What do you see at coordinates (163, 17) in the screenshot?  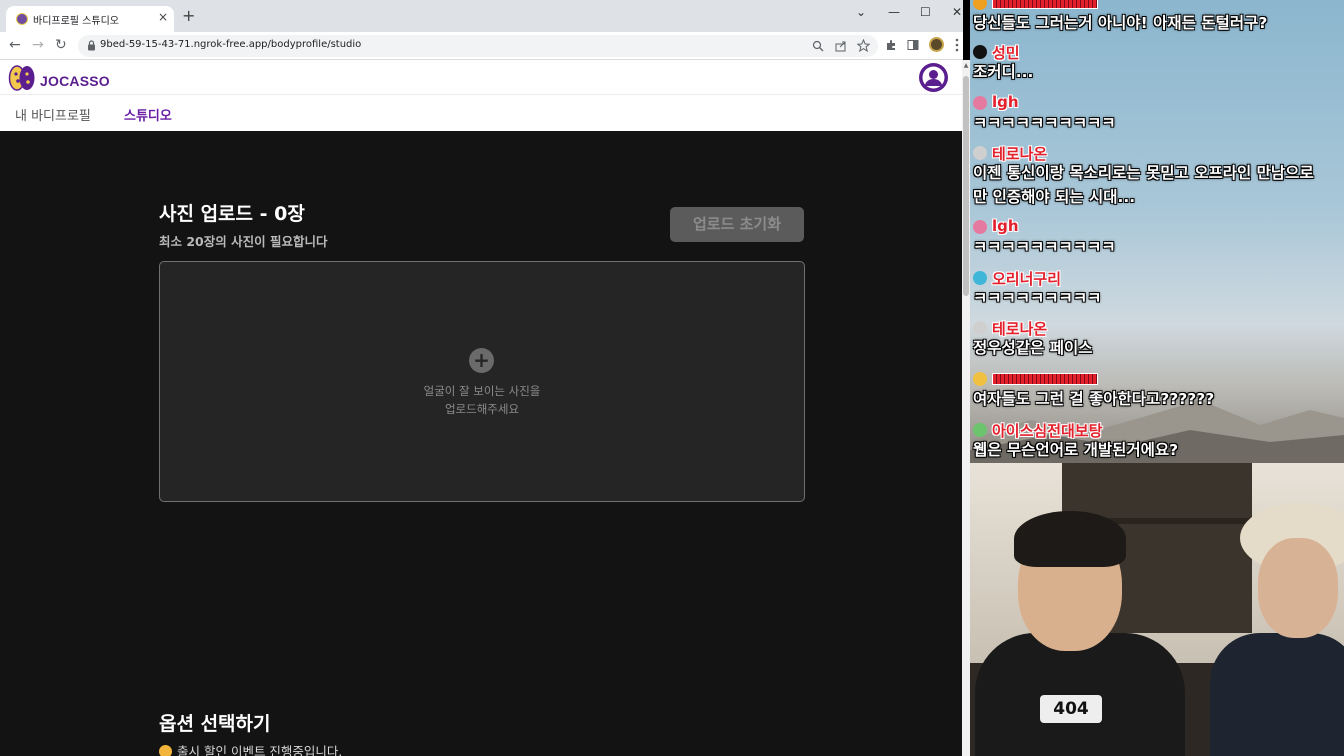 I see `tab-close-icon: ×` at bounding box center [163, 17].